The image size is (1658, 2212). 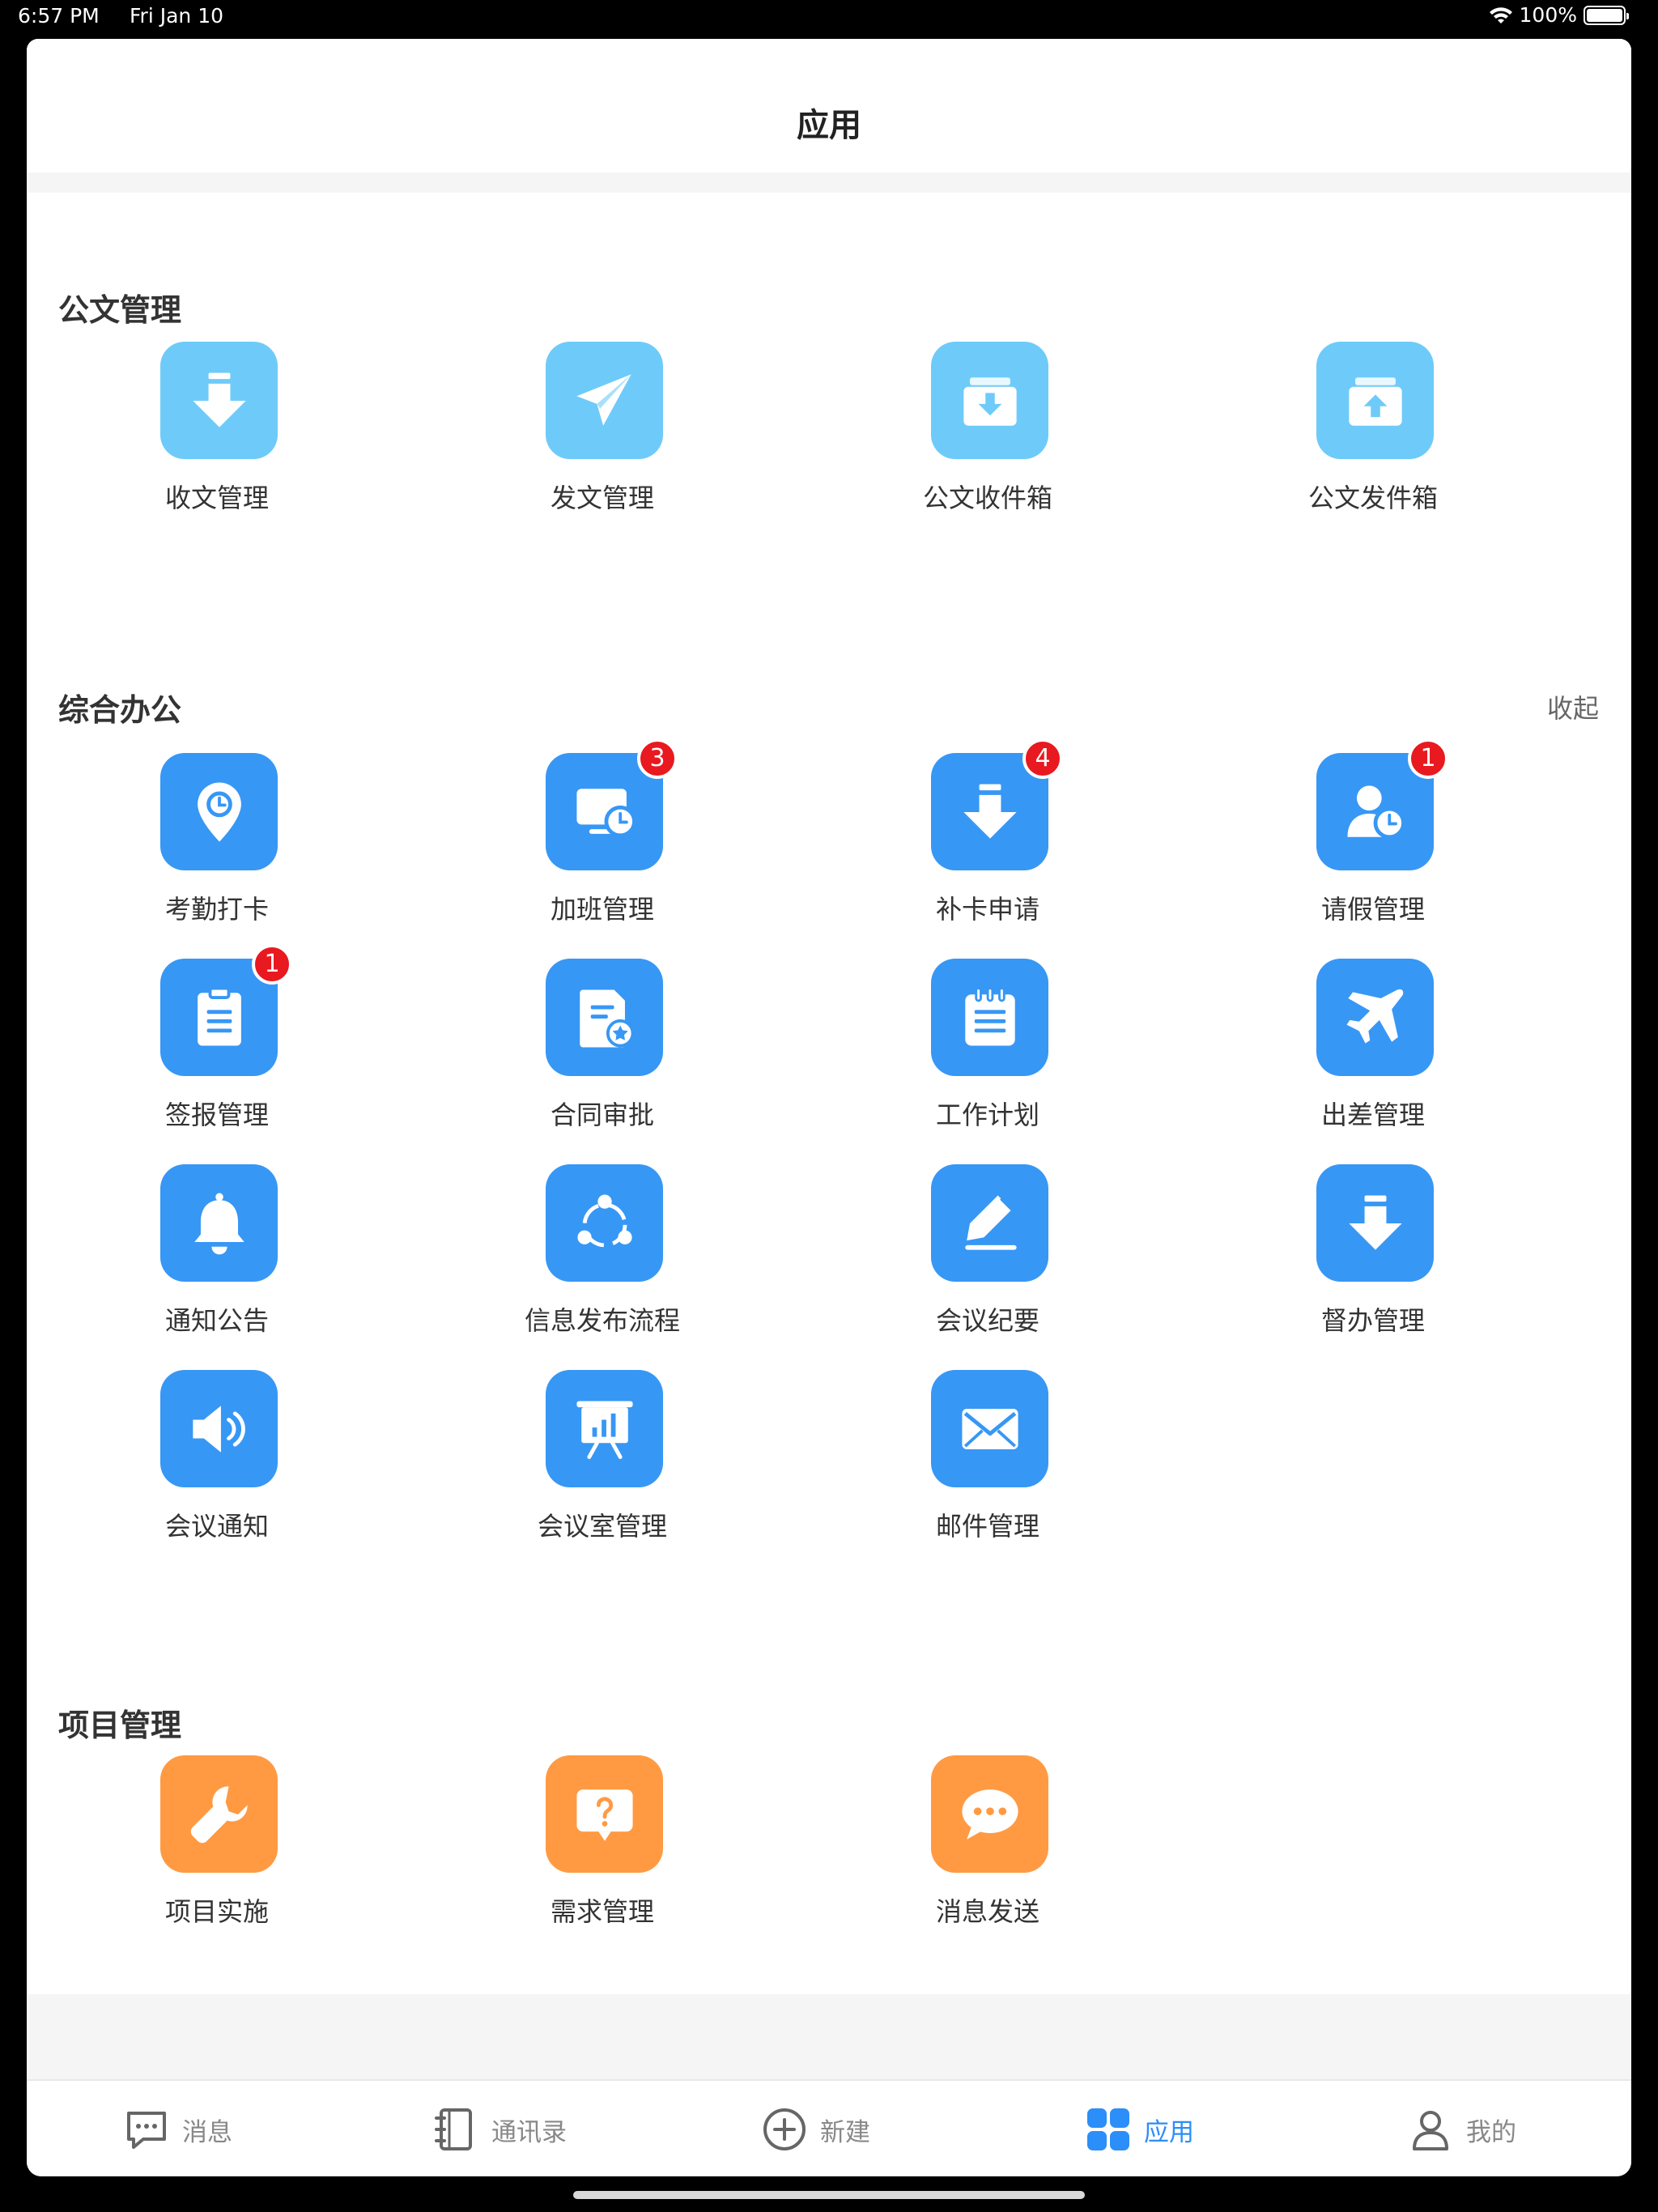 What do you see at coordinates (987, 910) in the screenshot?
I see `app-label: 补卡申请` at bounding box center [987, 910].